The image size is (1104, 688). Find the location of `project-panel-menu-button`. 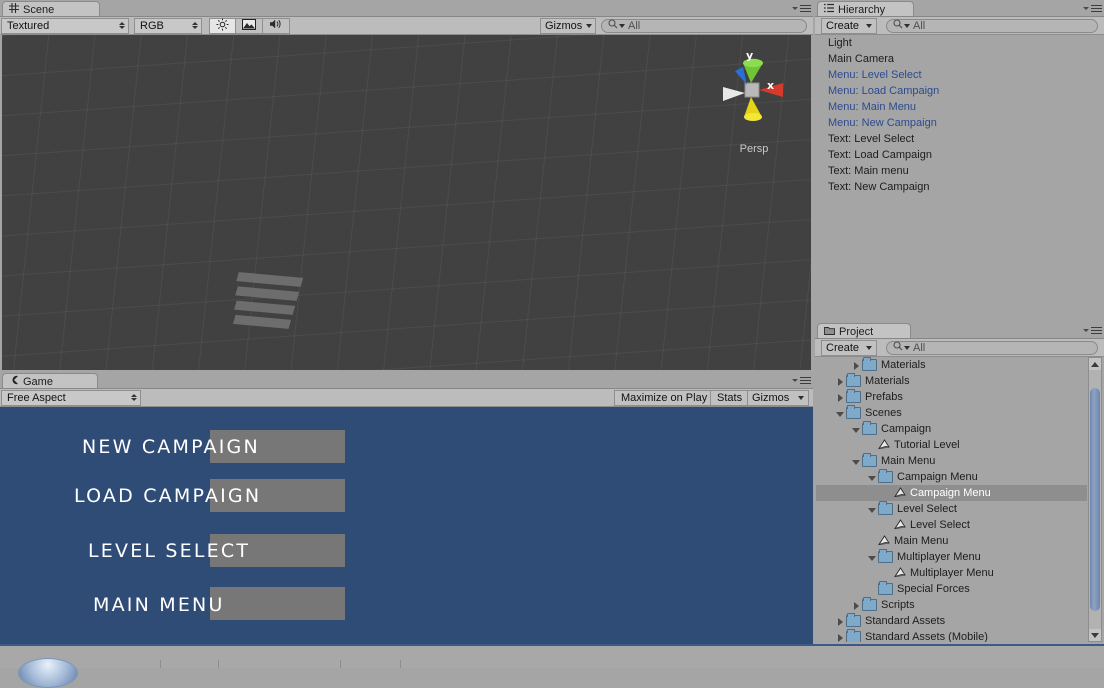

project-panel-menu-button is located at coordinates (1092, 330).